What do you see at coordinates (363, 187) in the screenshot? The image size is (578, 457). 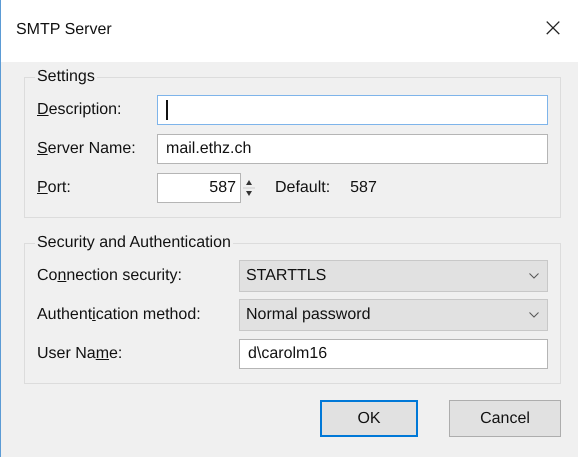 I see `default-value: 587` at bounding box center [363, 187].